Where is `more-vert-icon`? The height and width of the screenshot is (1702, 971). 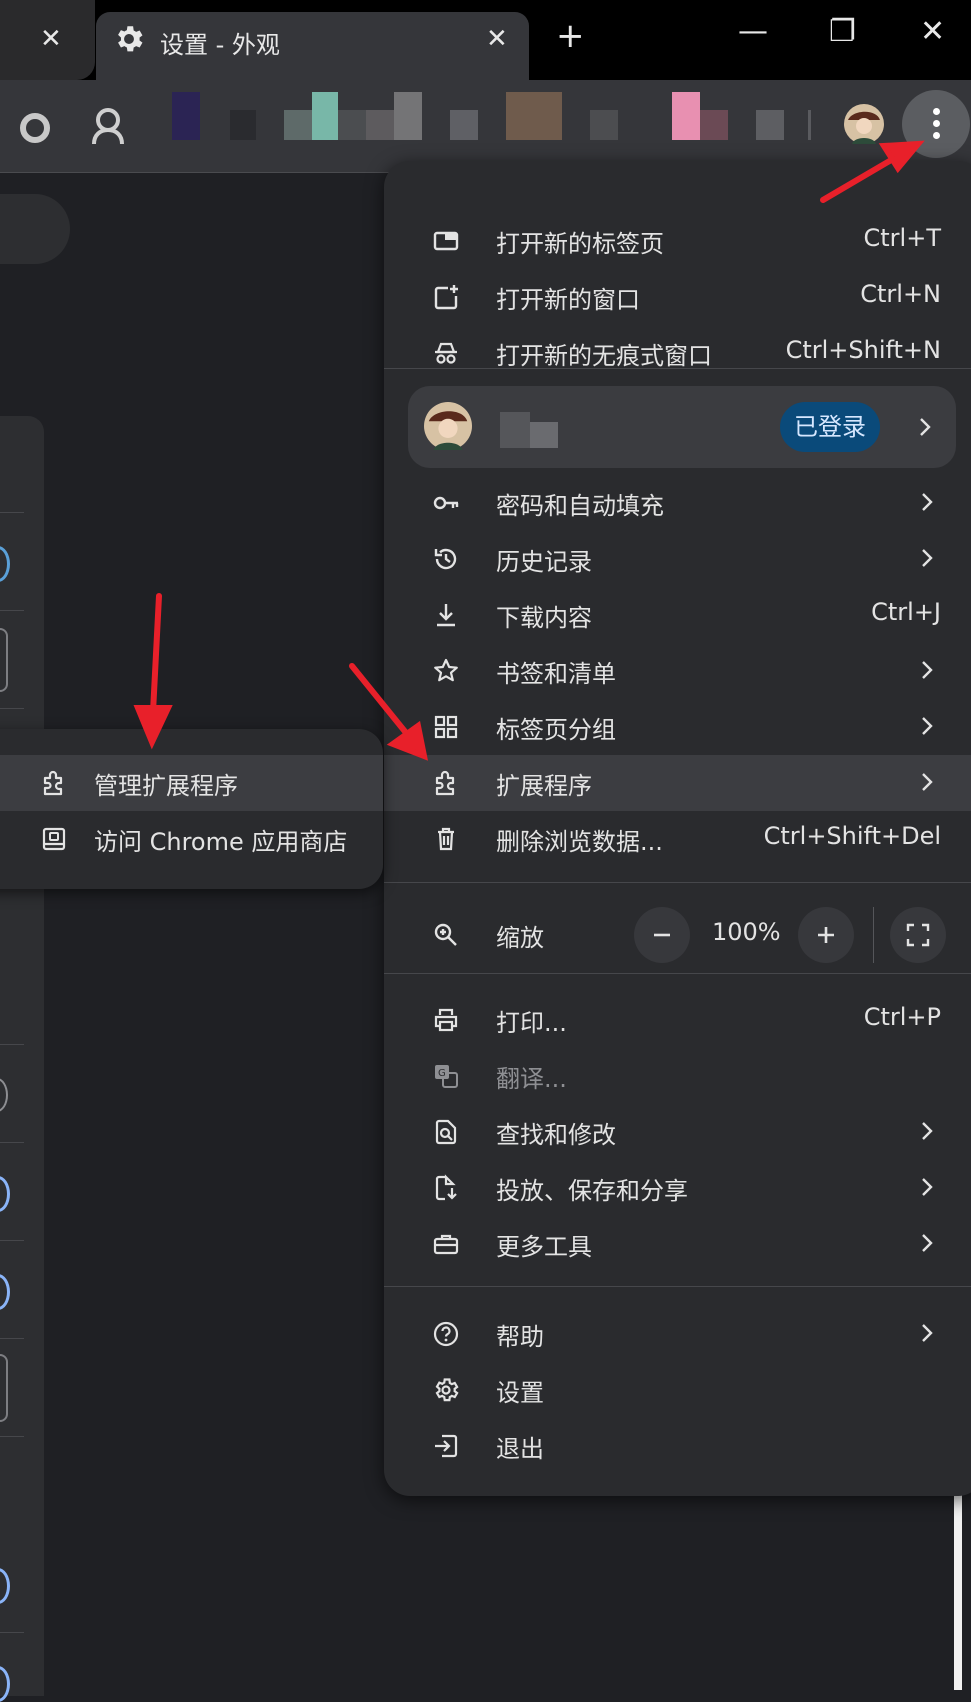
more-vert-icon is located at coordinates (936, 111).